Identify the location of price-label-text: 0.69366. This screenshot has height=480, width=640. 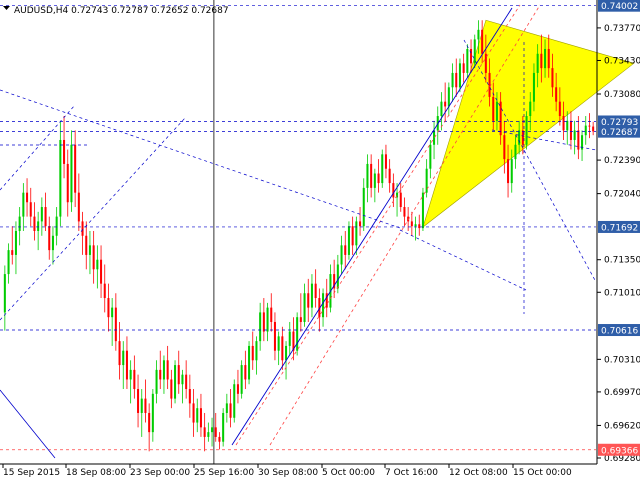
(619, 451).